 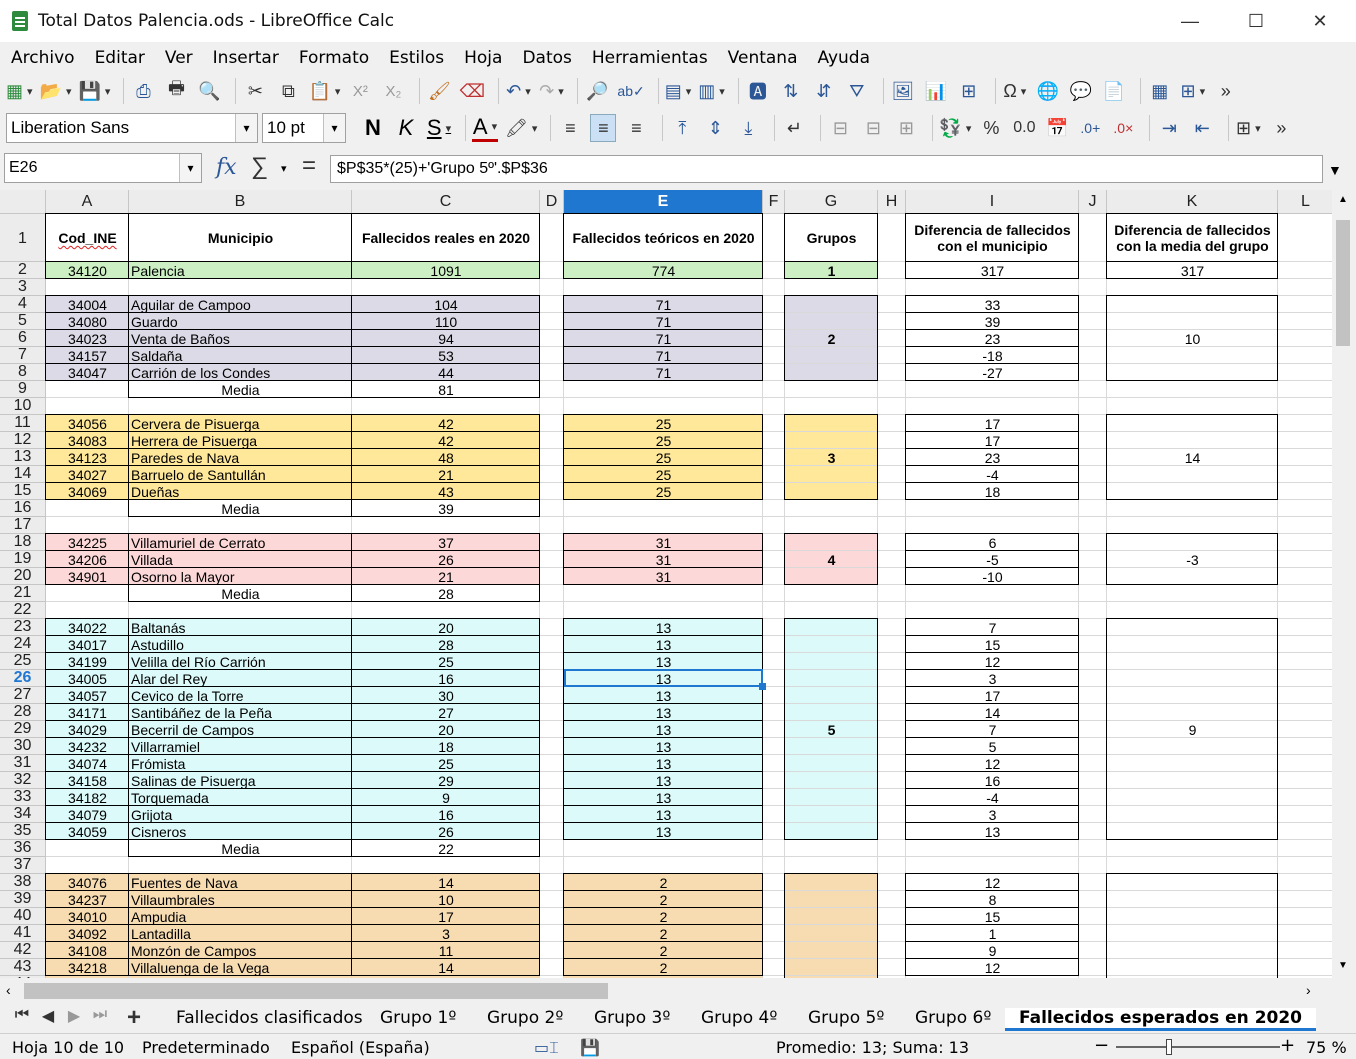 What do you see at coordinates (373, 128) in the screenshot?
I see `bold-icon: N` at bounding box center [373, 128].